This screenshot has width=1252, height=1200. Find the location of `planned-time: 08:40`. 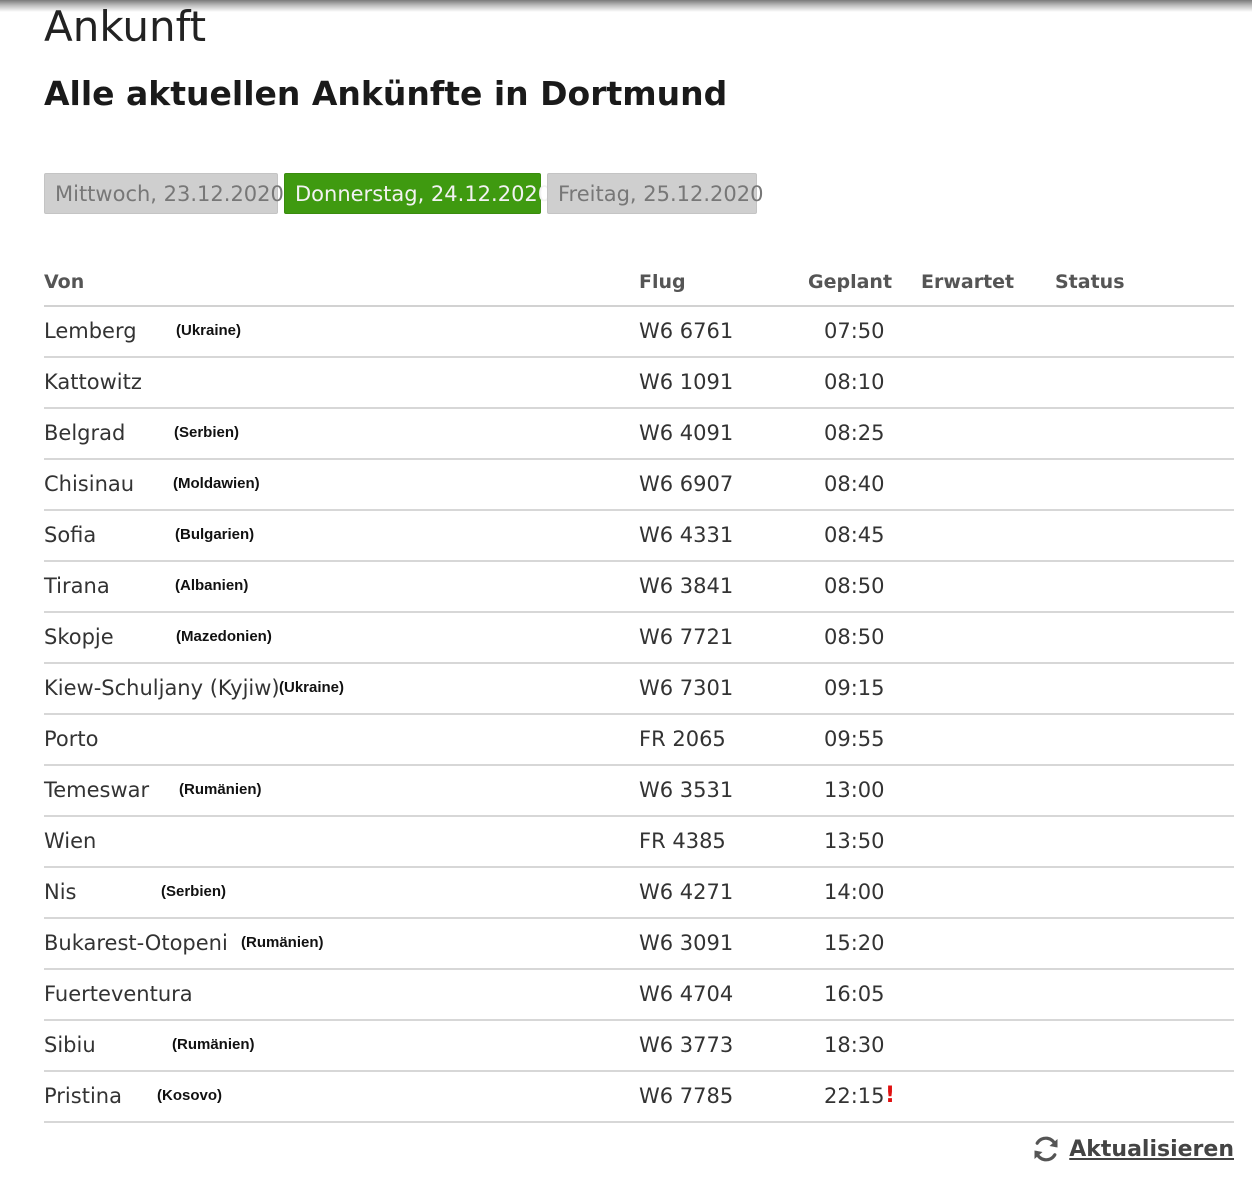

planned-time: 08:40 is located at coordinates (854, 484).